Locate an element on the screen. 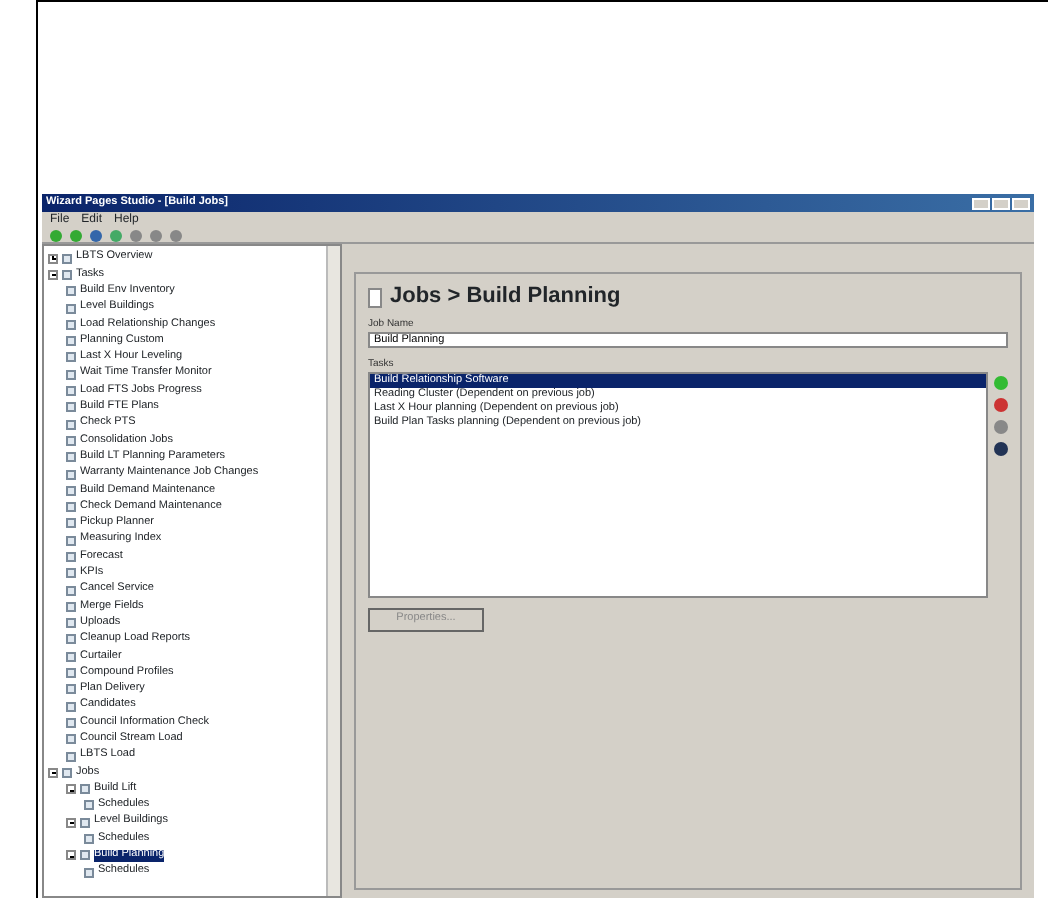 The image size is (1048, 898). minimize-button is located at coordinates (981, 203).